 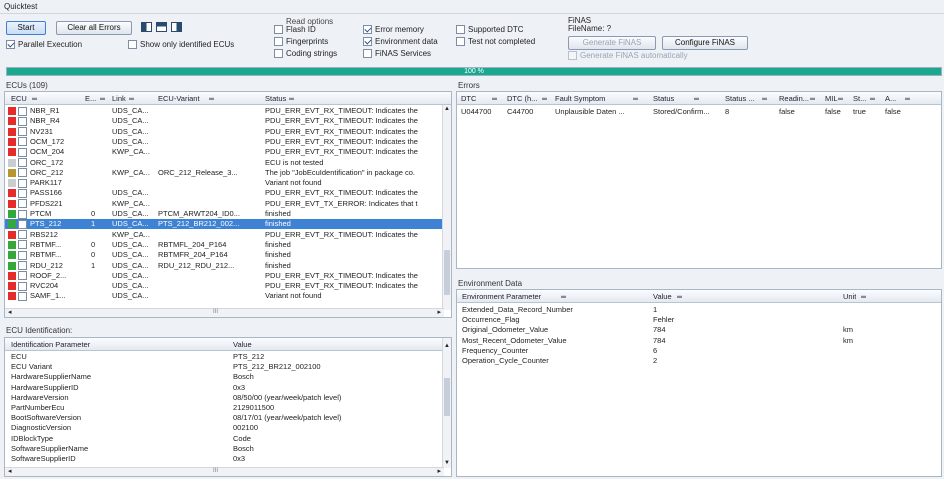 I want to click on ecu-row: SAMF_1... UDS_CA... Variant not found, so click(x=228, y=296).